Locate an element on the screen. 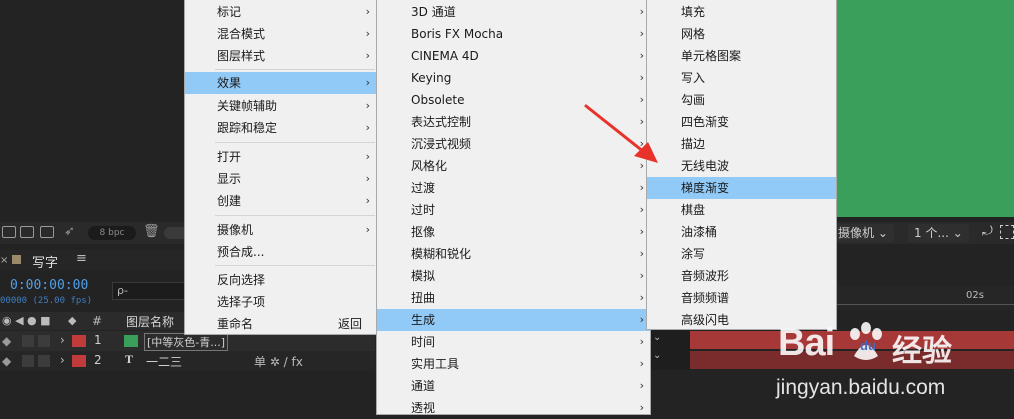  column-layer-name: 图层名称 is located at coordinates (150, 321).